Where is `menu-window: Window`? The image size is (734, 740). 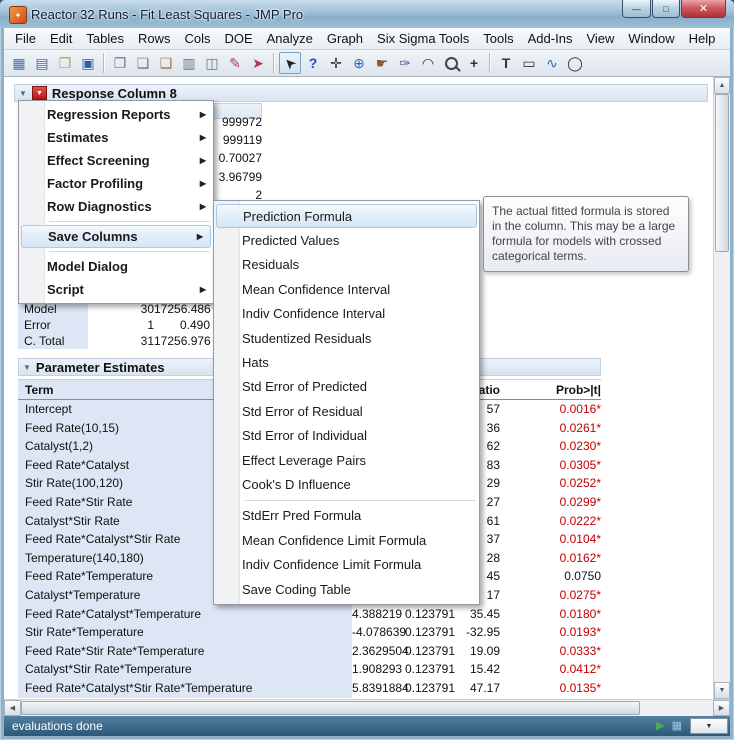
menu-window: Window is located at coordinates (651, 38).